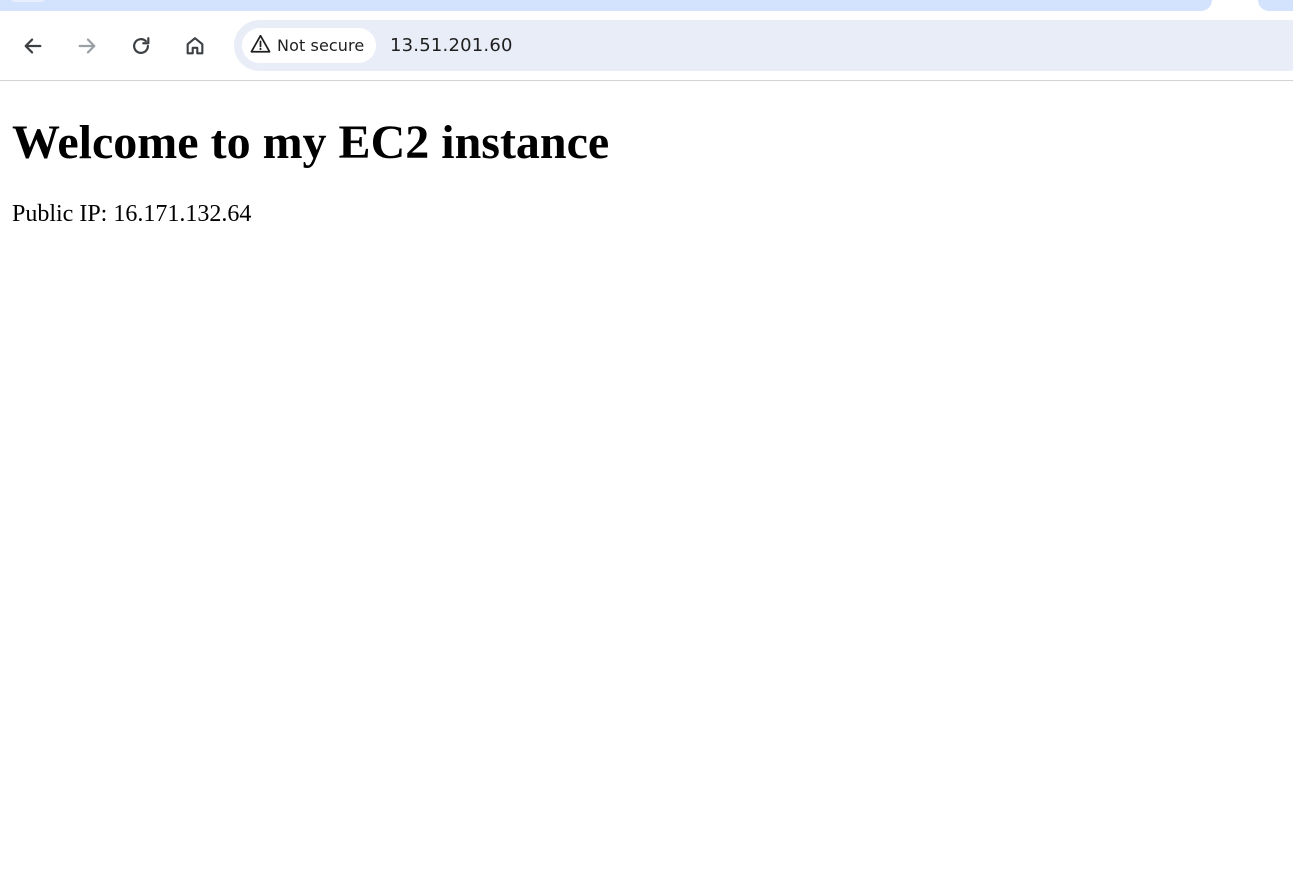 This screenshot has width=1293, height=874. I want to click on url-text: 13.51.201.60, so click(451, 45).